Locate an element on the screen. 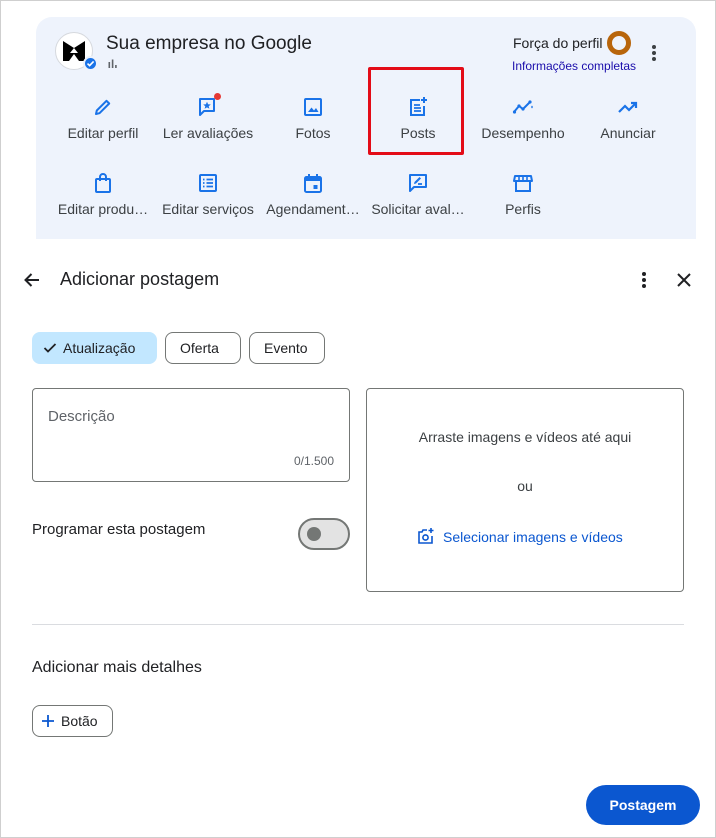 This screenshot has width=716, height=838. more-details-heading: Adicionar mais detalhes is located at coordinates (117, 667).